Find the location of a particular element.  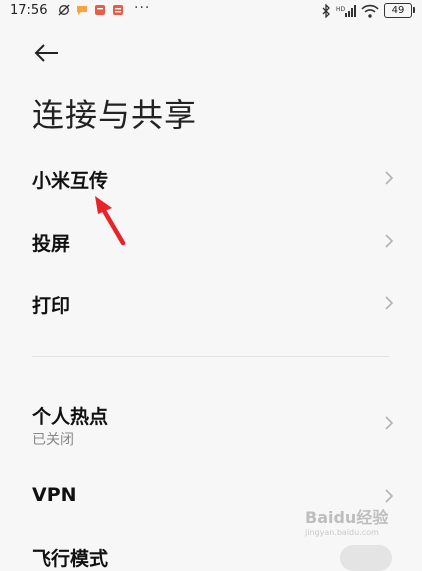

settings-item-label: VPN is located at coordinates (54, 495).